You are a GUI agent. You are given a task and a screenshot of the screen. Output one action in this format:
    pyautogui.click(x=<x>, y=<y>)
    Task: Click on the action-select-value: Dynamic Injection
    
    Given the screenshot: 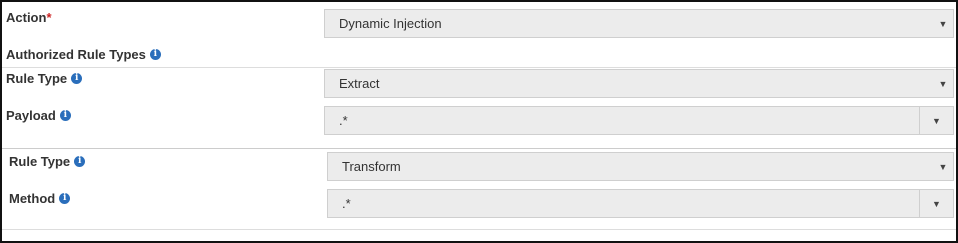 What is the action you would take?
    pyautogui.click(x=390, y=23)
    